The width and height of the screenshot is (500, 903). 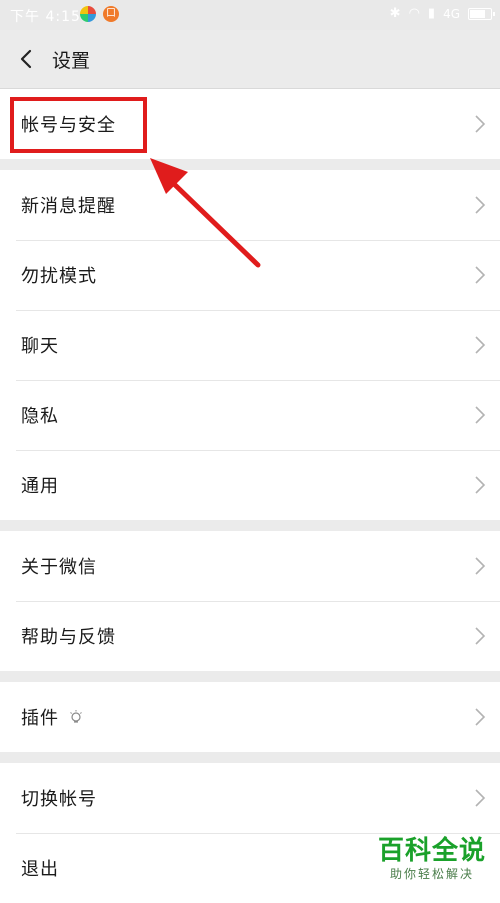 What do you see at coordinates (40, 869) in the screenshot?
I see `settings-item-label: 退出` at bounding box center [40, 869].